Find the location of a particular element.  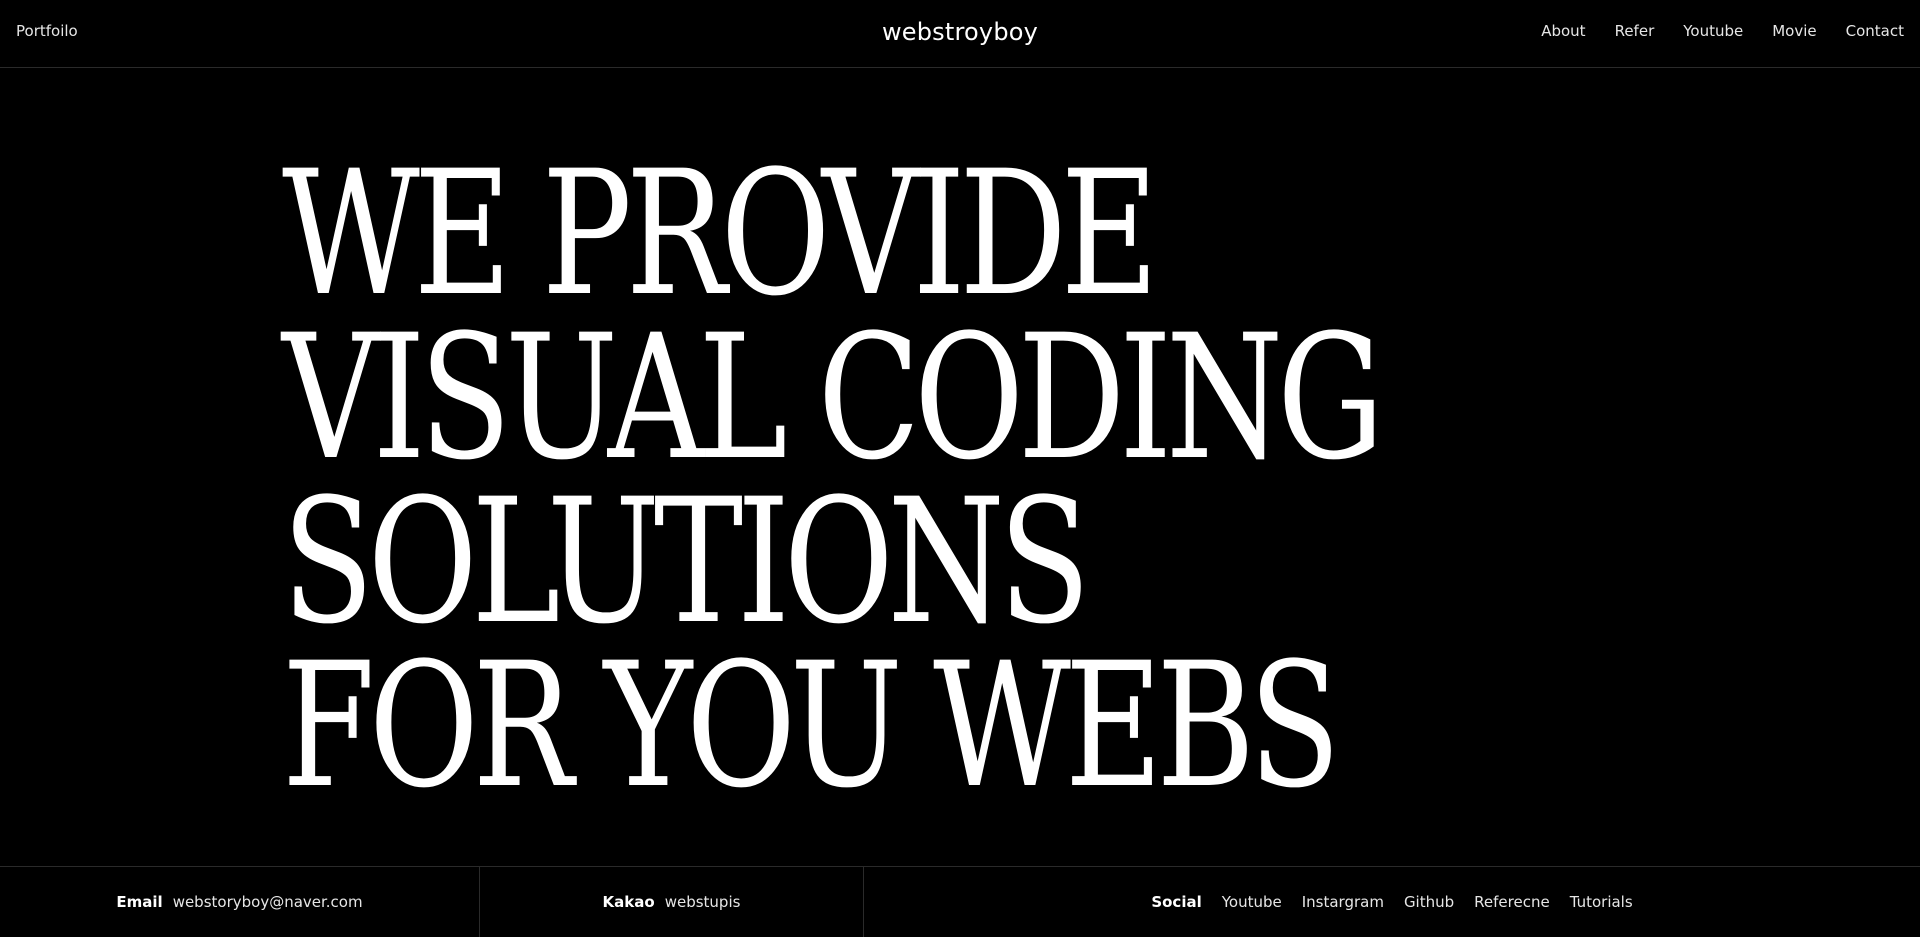

footer-email-cell: Email webstoryboy@naver.com is located at coordinates (240, 902).